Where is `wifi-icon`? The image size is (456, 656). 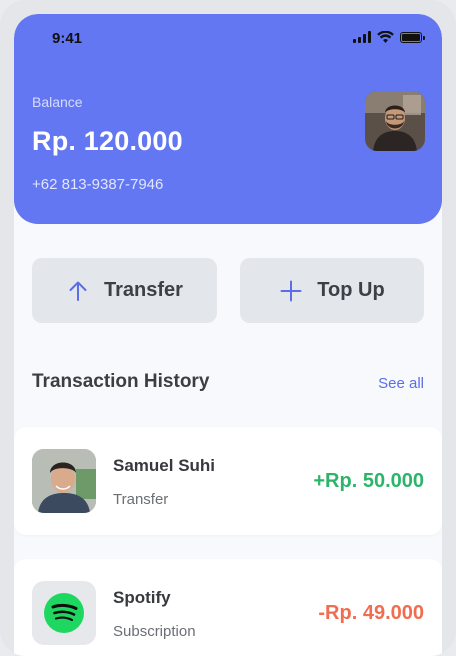 wifi-icon is located at coordinates (385, 37).